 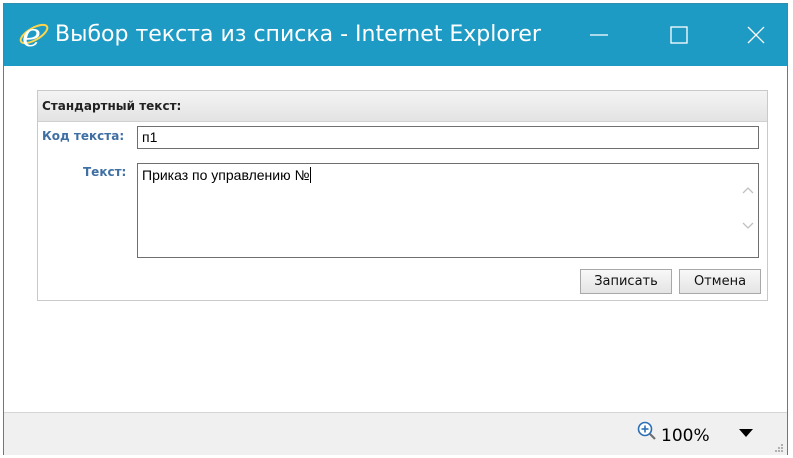 What do you see at coordinates (748, 190) in the screenshot?
I see `scroll-up-icon` at bounding box center [748, 190].